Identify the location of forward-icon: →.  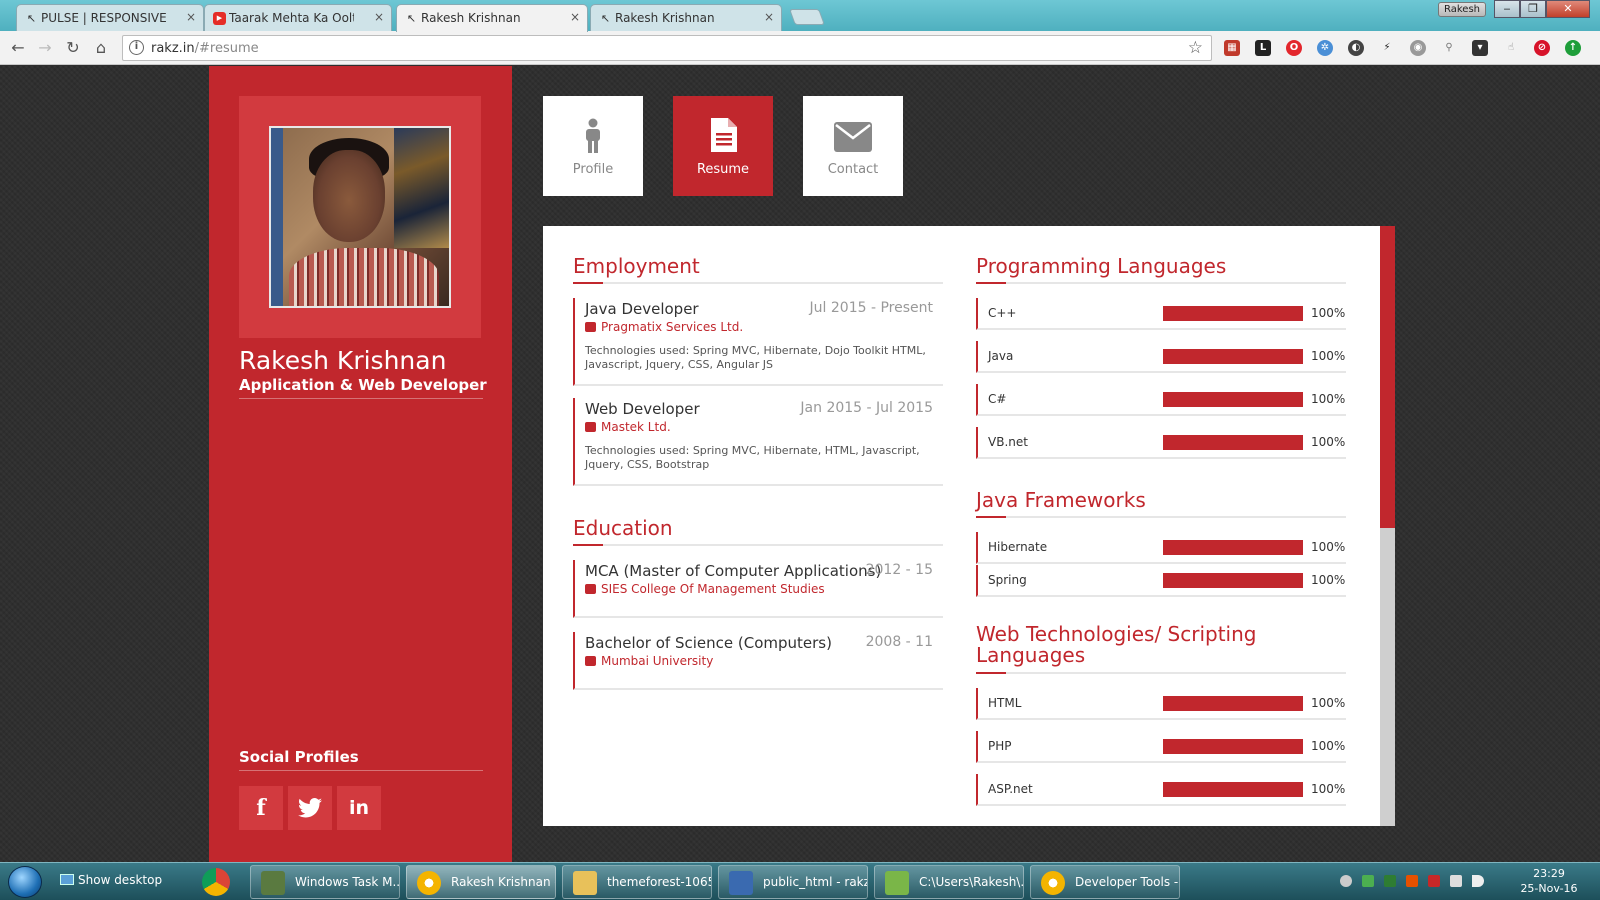
(45, 48).